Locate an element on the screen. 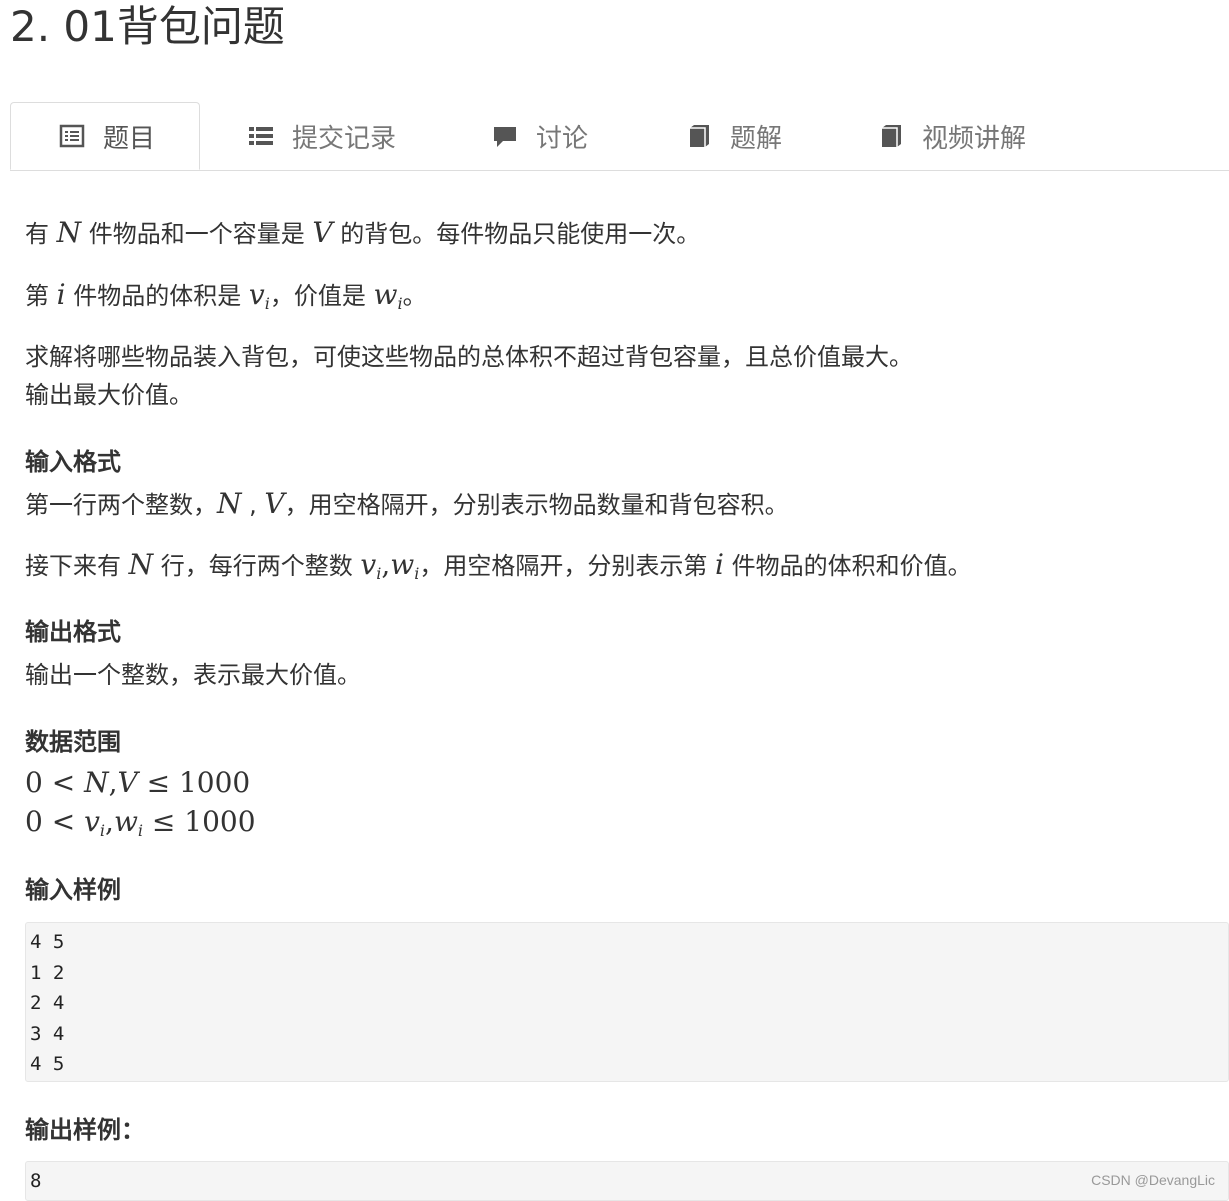  page-title: 2. 01背包问题 is located at coordinates (147, 26).